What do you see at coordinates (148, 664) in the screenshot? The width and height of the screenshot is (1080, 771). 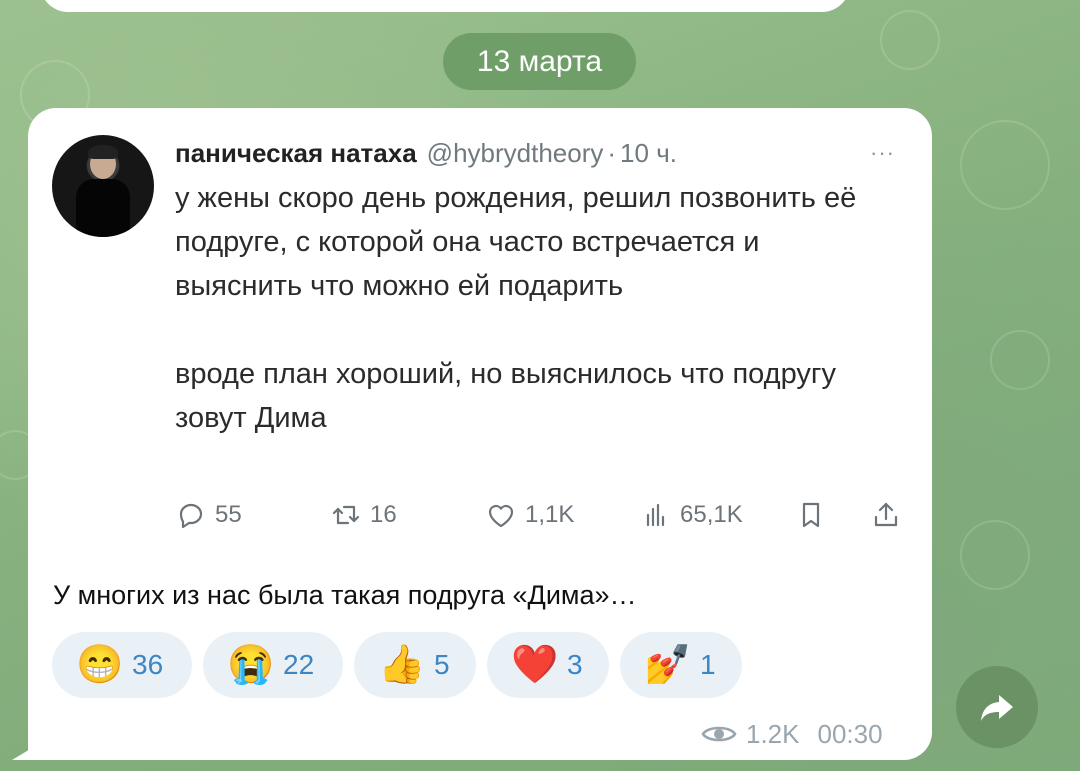 I see `reaction-count: 36` at bounding box center [148, 664].